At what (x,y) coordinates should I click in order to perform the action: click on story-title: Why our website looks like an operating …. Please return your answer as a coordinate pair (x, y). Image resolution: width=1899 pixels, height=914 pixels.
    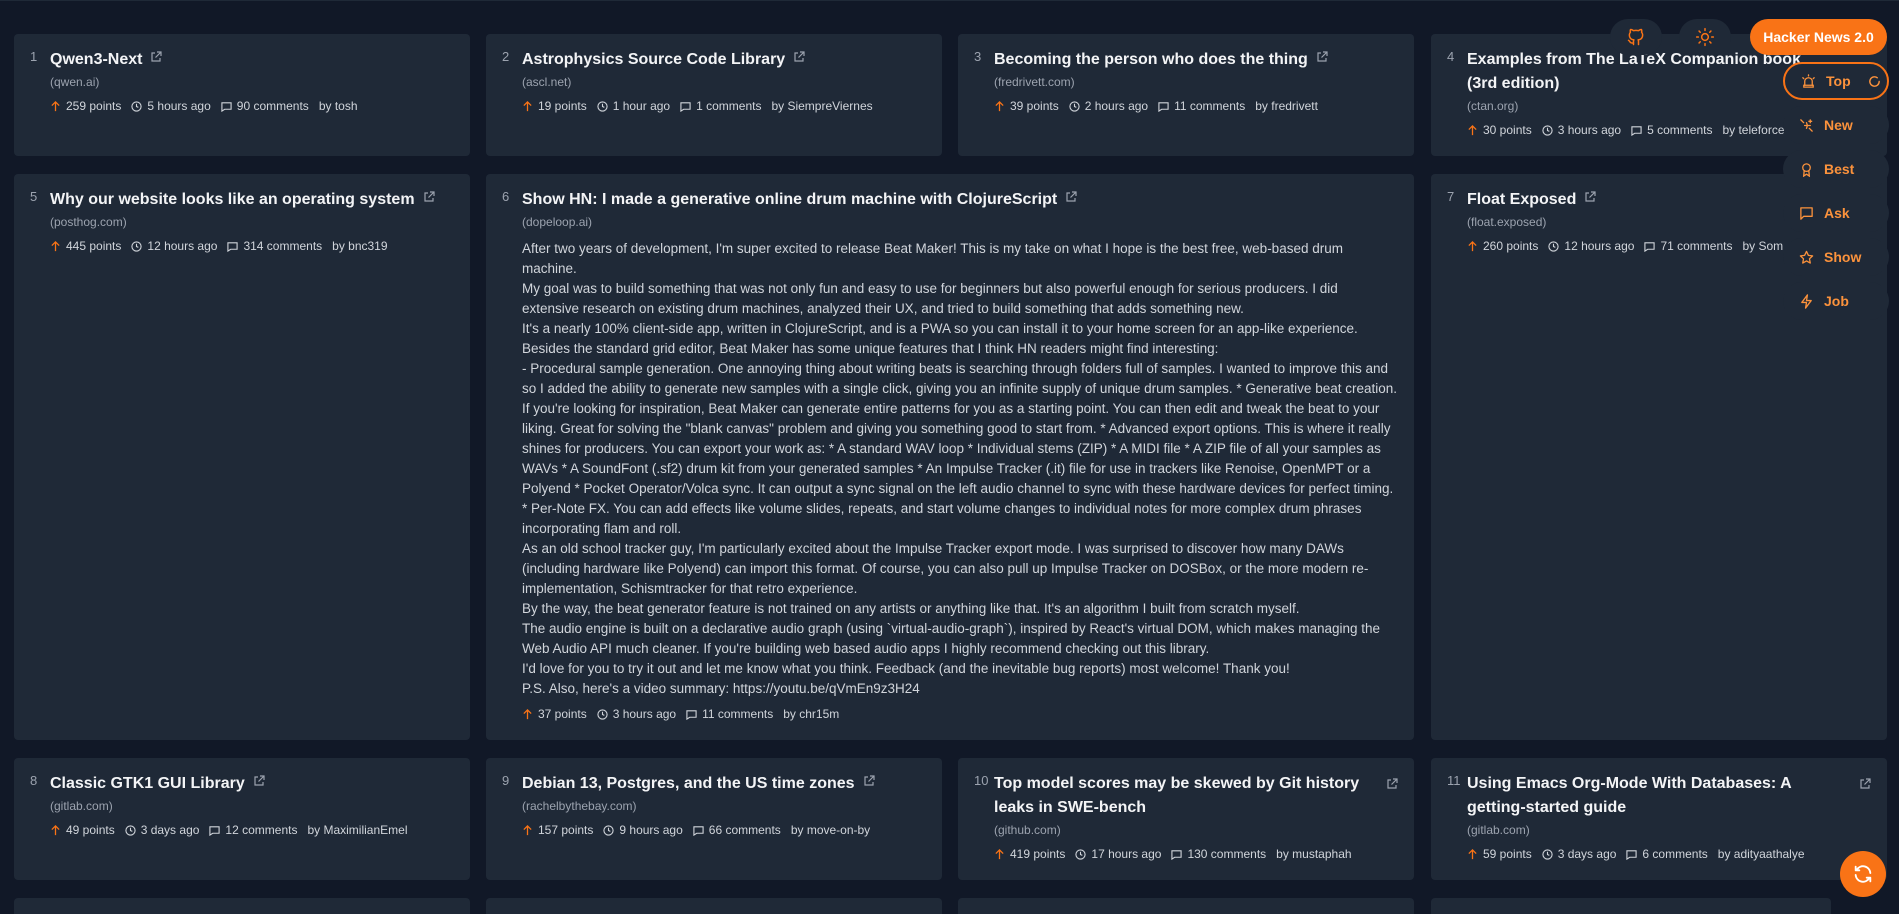
    Looking at the image, I should click on (232, 199).